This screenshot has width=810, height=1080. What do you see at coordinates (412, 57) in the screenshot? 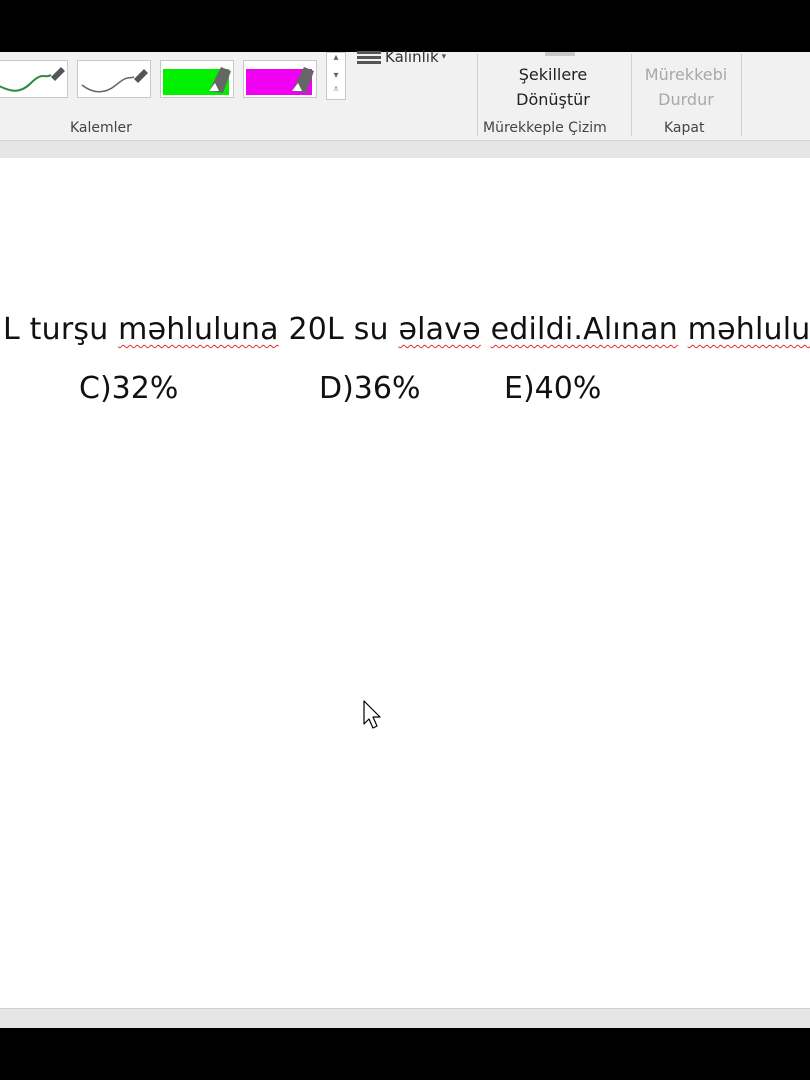
I see `thickness-label: Kalınlık` at bounding box center [412, 57].